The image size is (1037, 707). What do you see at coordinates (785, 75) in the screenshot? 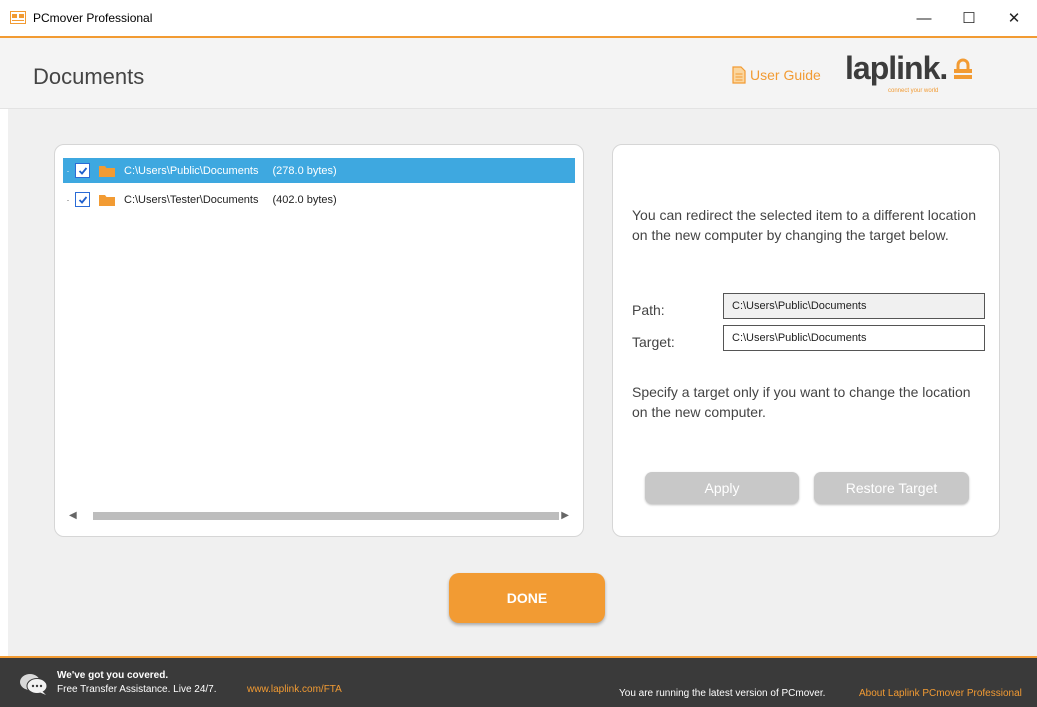
I see `user-guide-label: User Guide` at bounding box center [785, 75].